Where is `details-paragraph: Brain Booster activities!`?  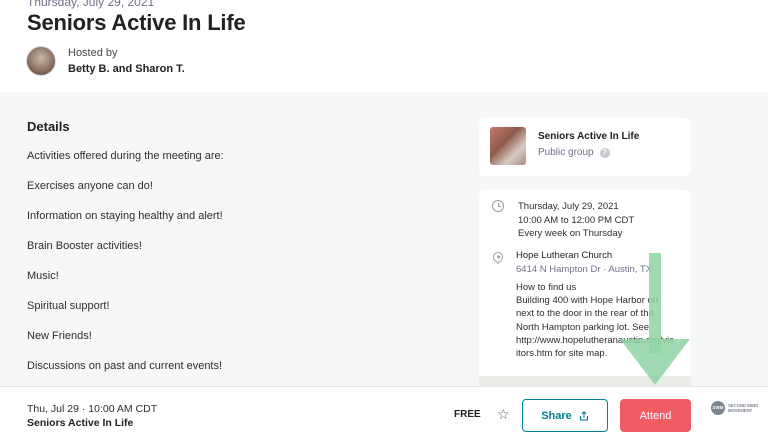
details-paragraph: Brain Booster activities! is located at coordinates (84, 246).